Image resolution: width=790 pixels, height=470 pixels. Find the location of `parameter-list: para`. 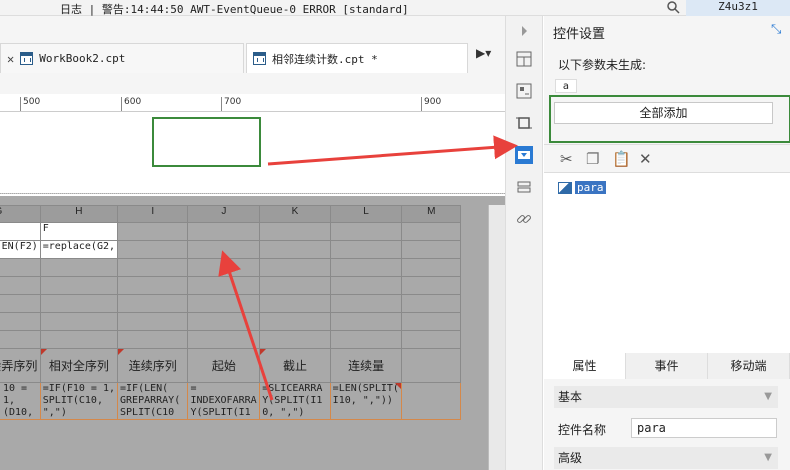

parameter-list: para is located at coordinates (667, 270).